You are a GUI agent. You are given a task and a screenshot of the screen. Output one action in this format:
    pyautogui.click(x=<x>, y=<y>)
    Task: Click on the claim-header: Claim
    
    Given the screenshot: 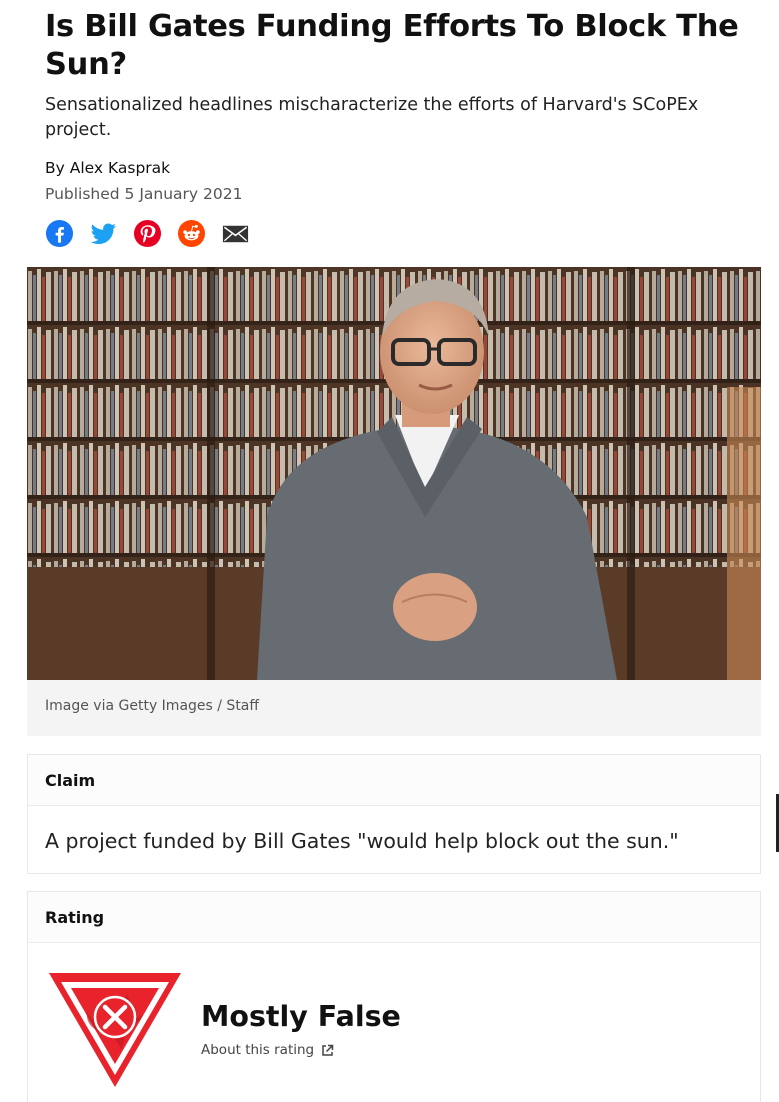 What is the action you would take?
    pyautogui.click(x=394, y=780)
    